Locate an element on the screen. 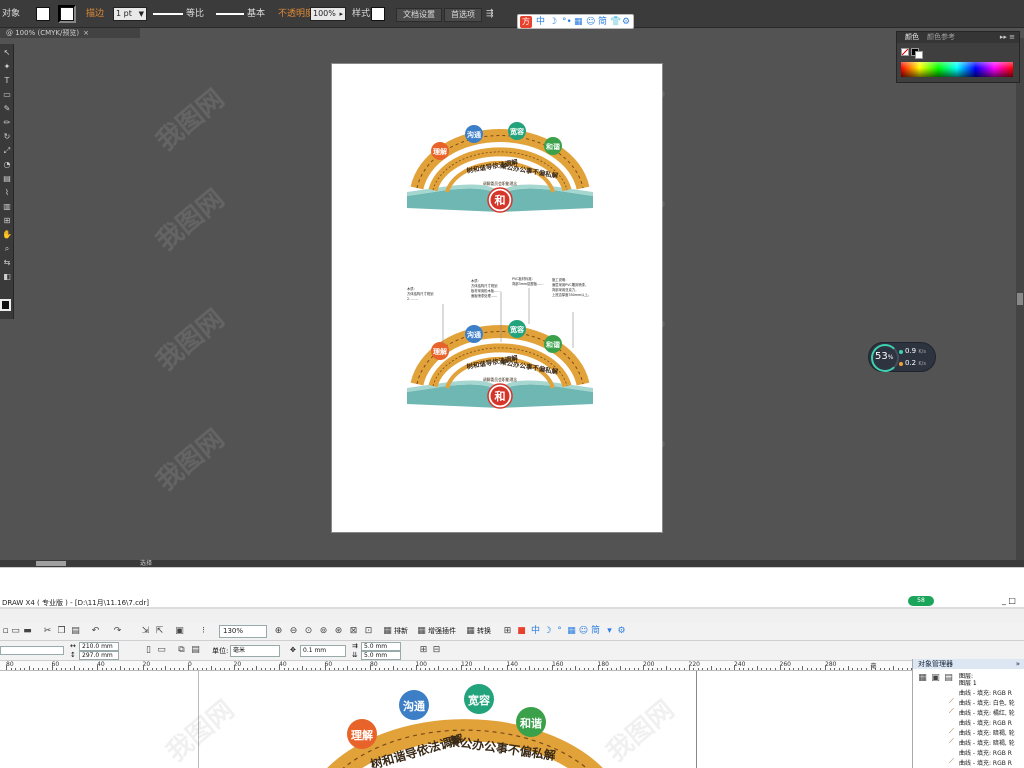 The height and width of the screenshot is (768, 1024). current-page-icon: ▤ is located at coordinates (195, 650).